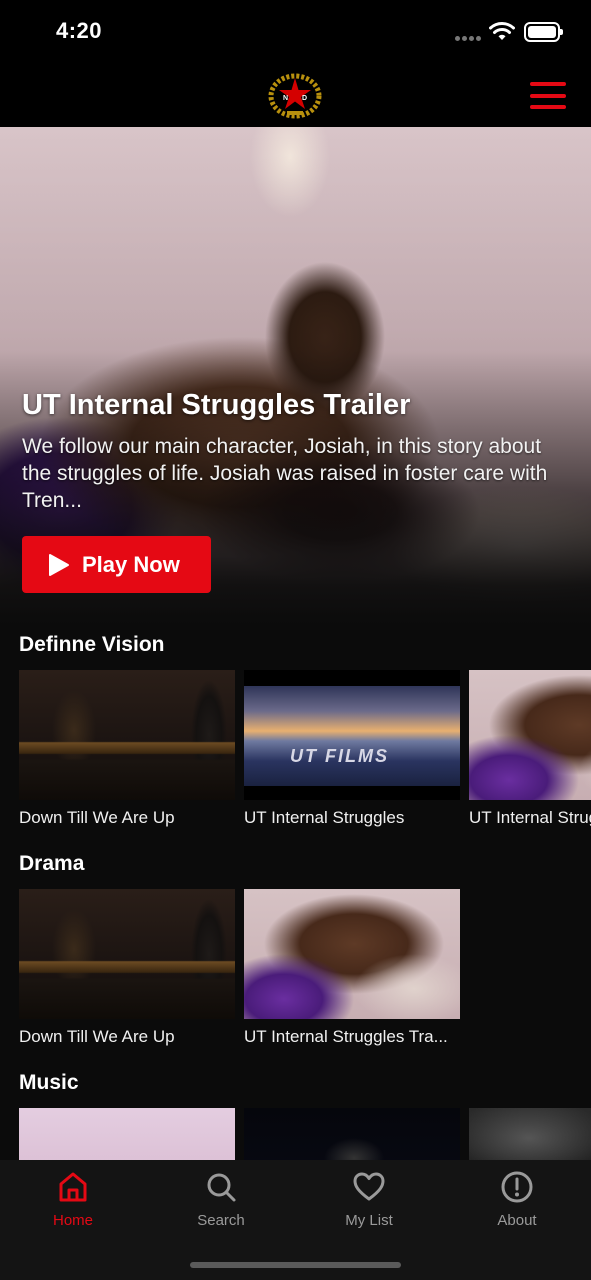  I want to click on video-thumbnail: UT FILMS, so click(352, 735).